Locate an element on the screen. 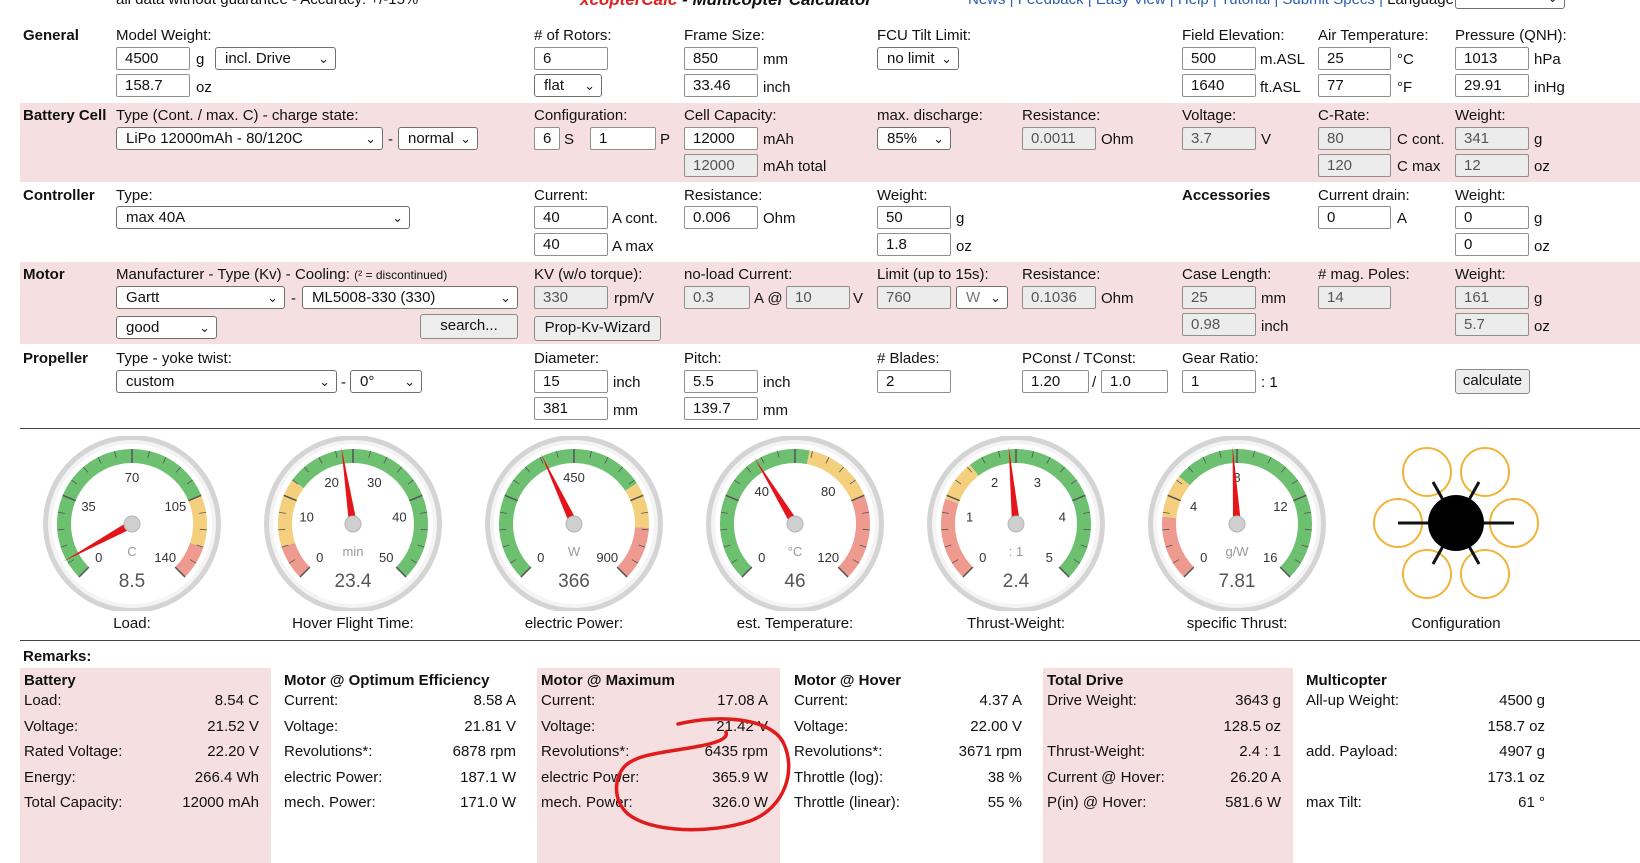  current-drain-input: 0 is located at coordinates (1354, 217).